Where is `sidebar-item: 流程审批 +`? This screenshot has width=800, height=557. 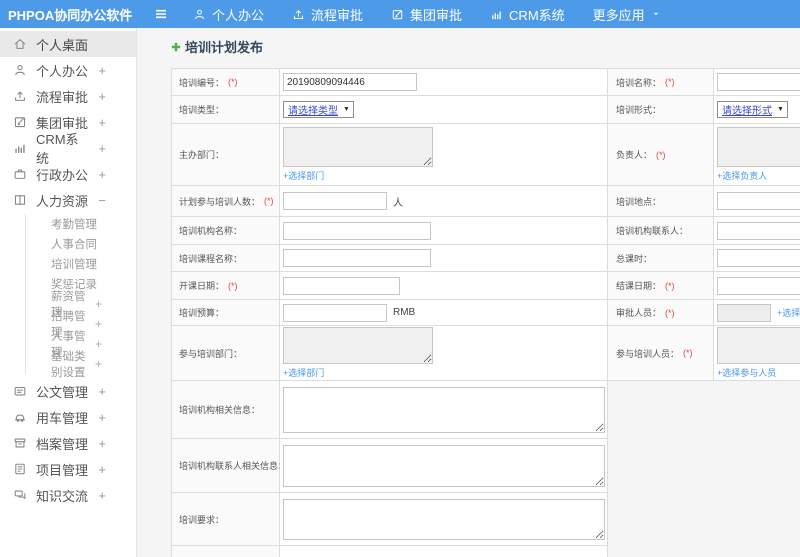
sidebar-item: 流程审批 + is located at coordinates (68, 96).